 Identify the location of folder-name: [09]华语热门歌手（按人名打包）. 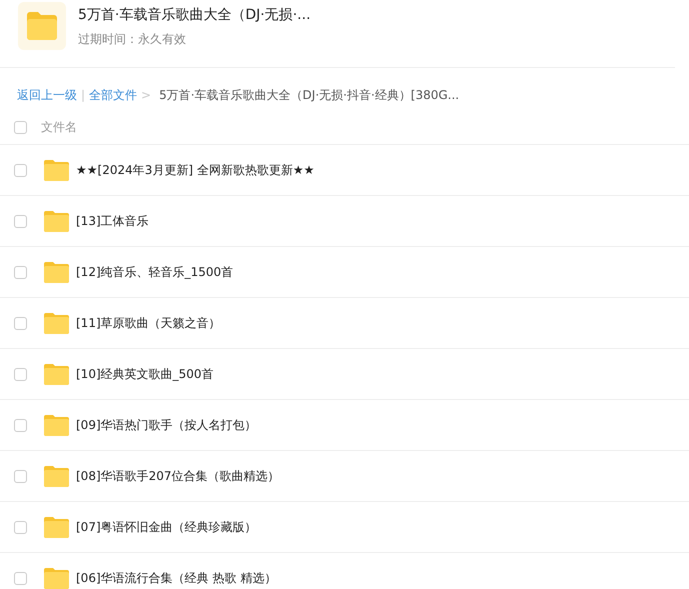
(166, 425).